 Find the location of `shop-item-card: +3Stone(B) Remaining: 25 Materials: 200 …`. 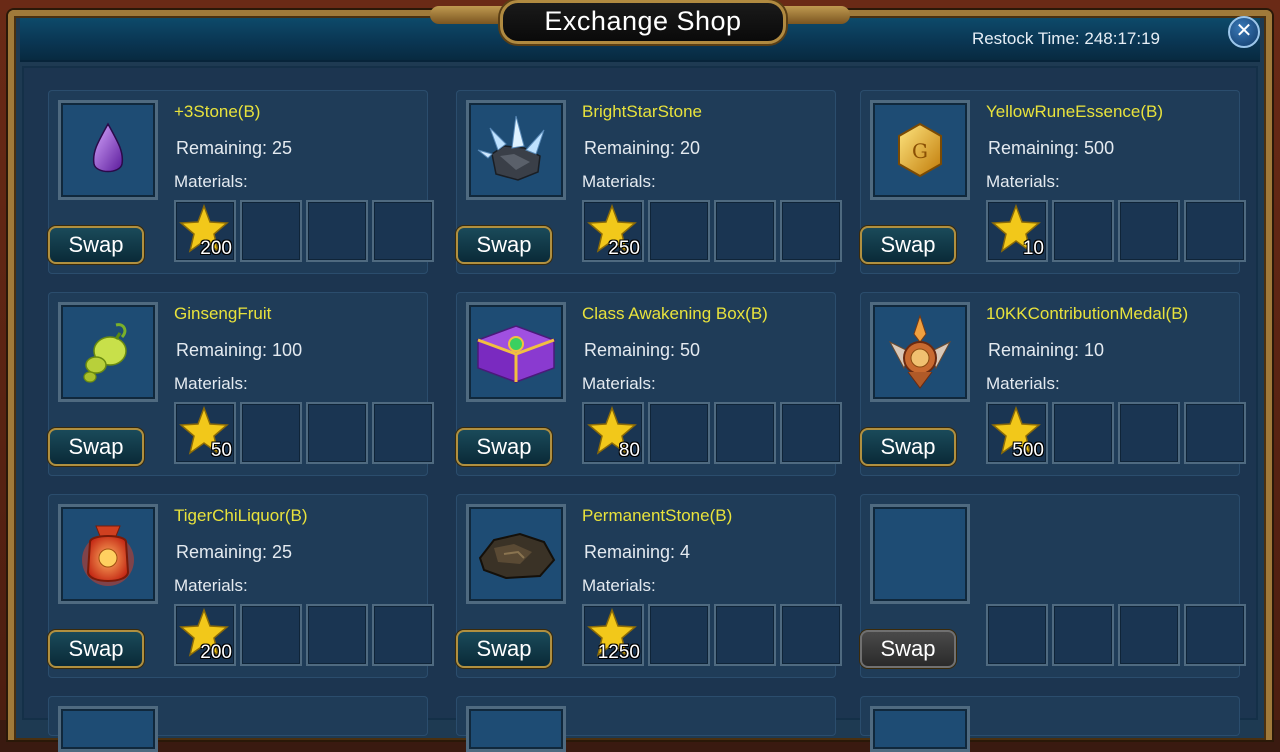

shop-item-card: +3Stone(B) Remaining: 25 Materials: 200 … is located at coordinates (241, 182).